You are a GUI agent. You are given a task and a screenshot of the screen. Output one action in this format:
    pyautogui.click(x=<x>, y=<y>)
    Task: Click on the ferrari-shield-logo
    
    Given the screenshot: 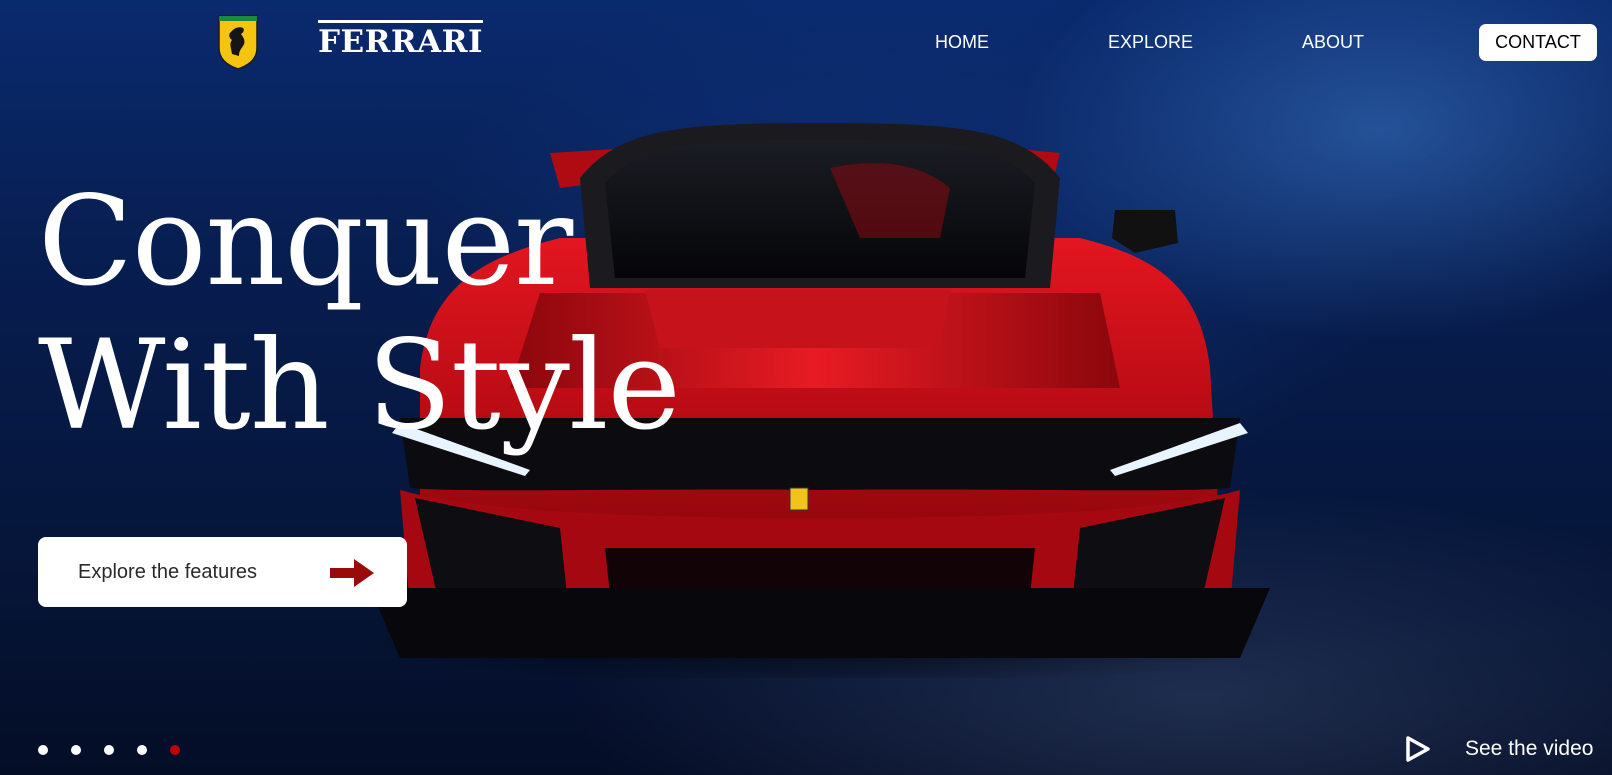 What is the action you would take?
    pyautogui.click(x=238, y=42)
    